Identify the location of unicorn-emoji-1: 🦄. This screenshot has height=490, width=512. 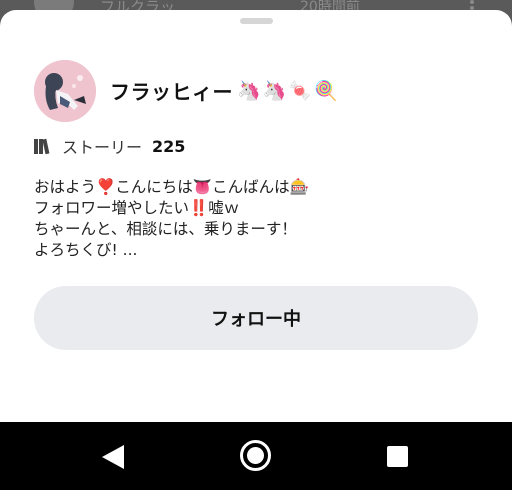
(249, 90).